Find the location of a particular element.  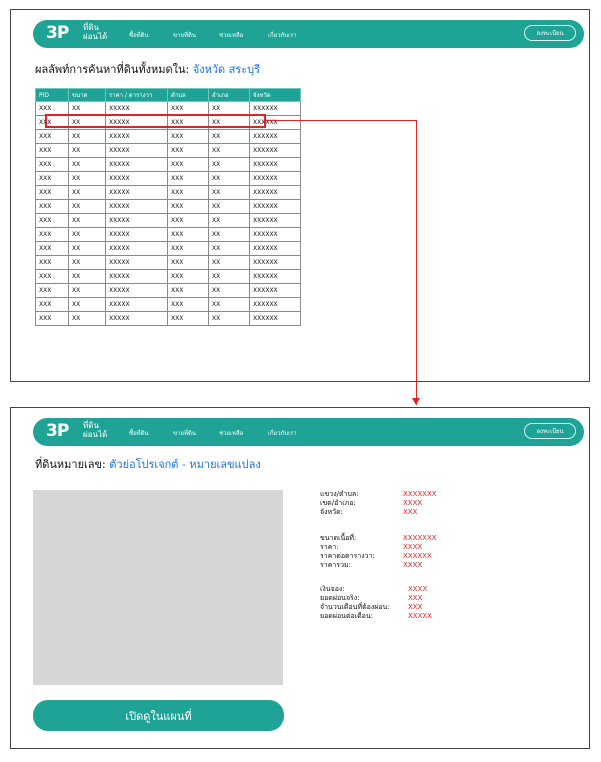

column-subdistrict: ตำบล is located at coordinates (188, 95).